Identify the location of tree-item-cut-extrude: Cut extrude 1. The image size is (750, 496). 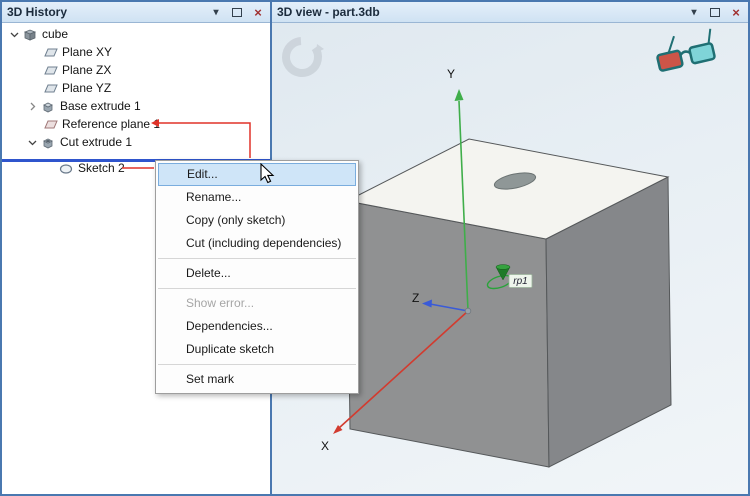
(136, 142).